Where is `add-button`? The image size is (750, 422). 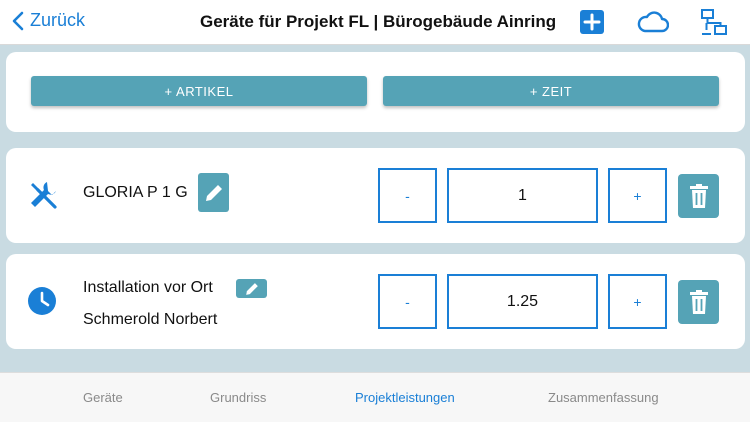
add-button is located at coordinates (592, 24).